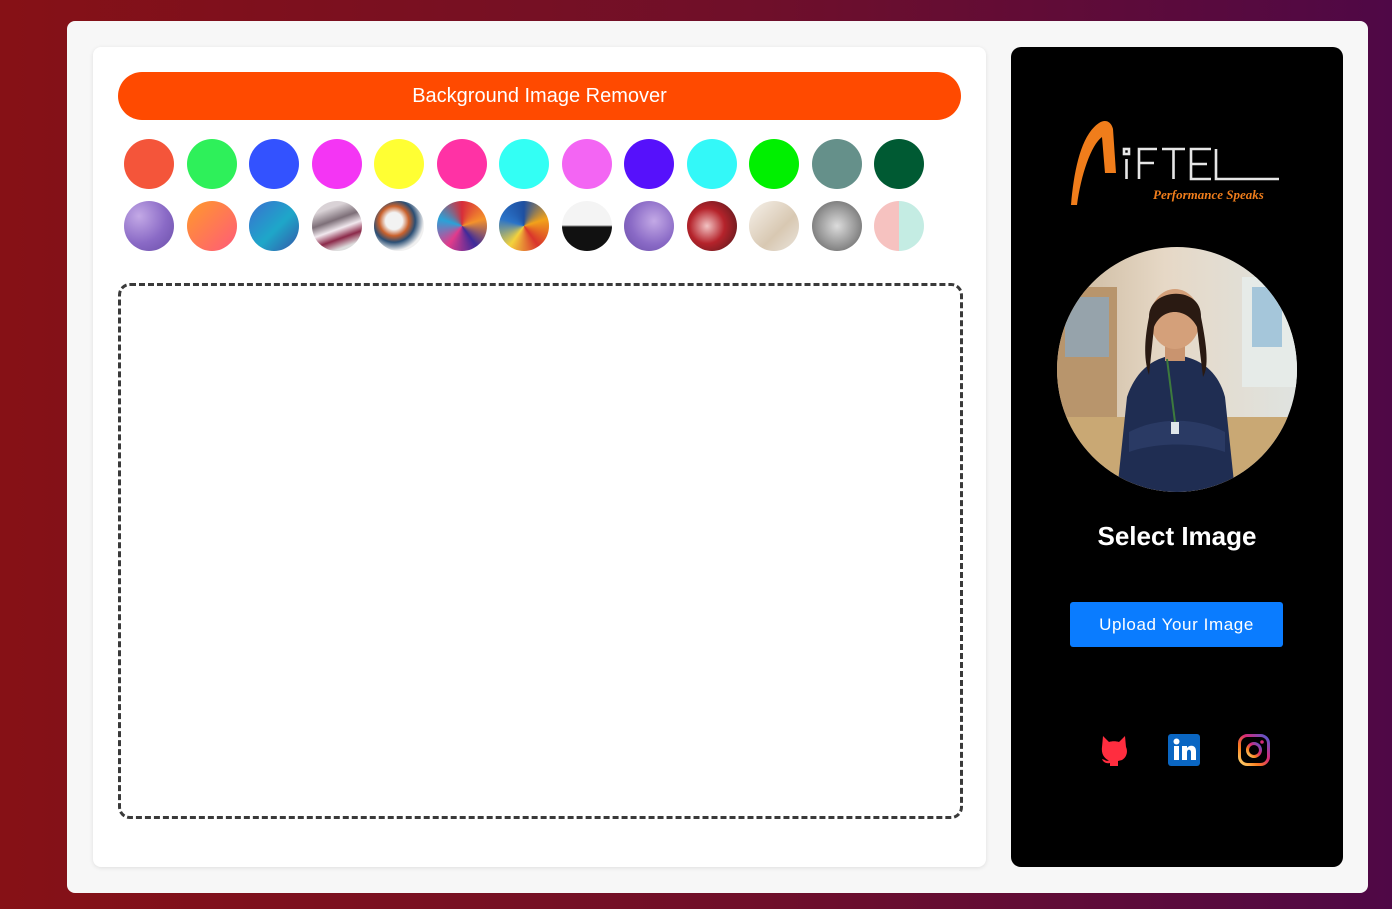 The height and width of the screenshot is (909, 1392). What do you see at coordinates (586, 226) in the screenshot?
I see `black-white-red-swatch-icon` at bounding box center [586, 226].